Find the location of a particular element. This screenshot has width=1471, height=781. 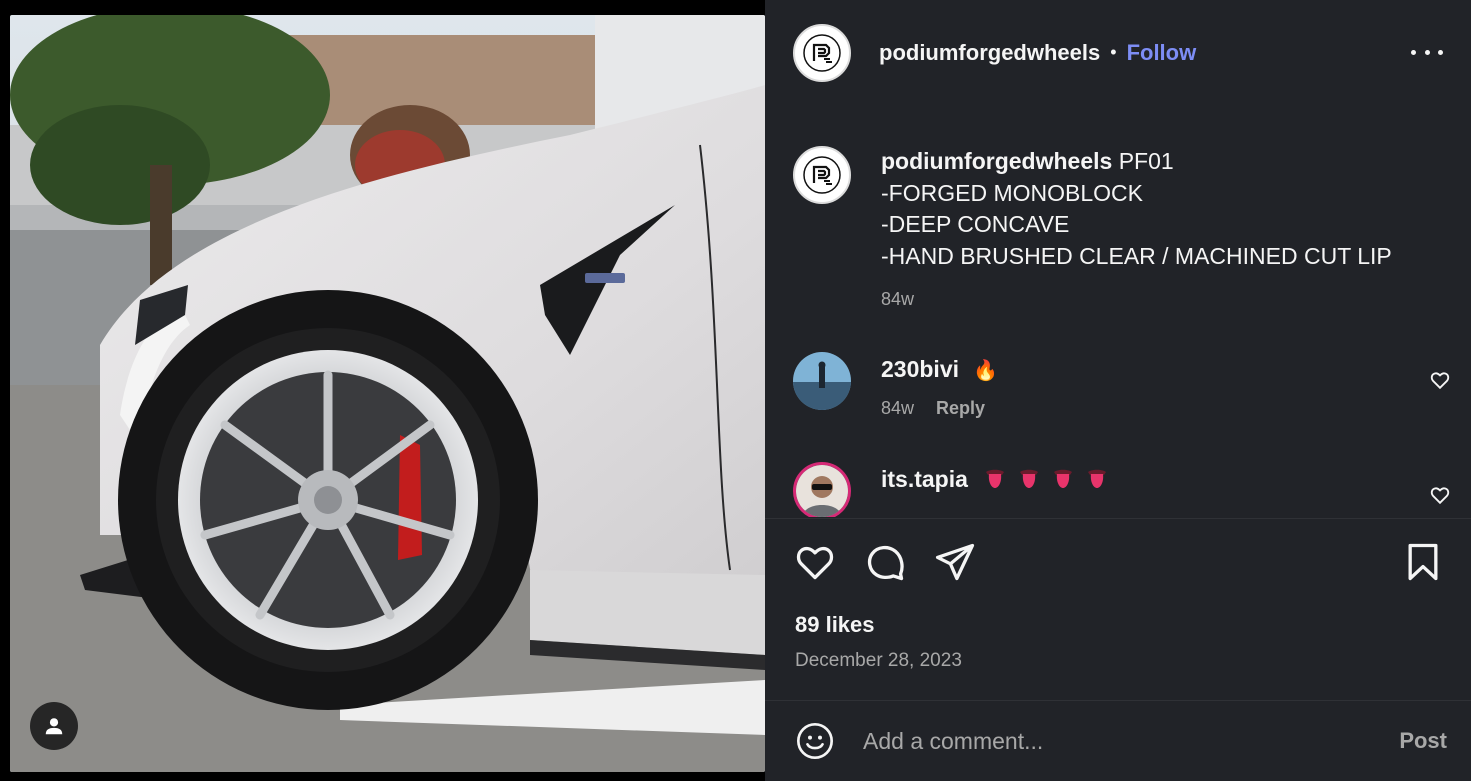

comment-username: its.tapia is located at coordinates (924, 479).